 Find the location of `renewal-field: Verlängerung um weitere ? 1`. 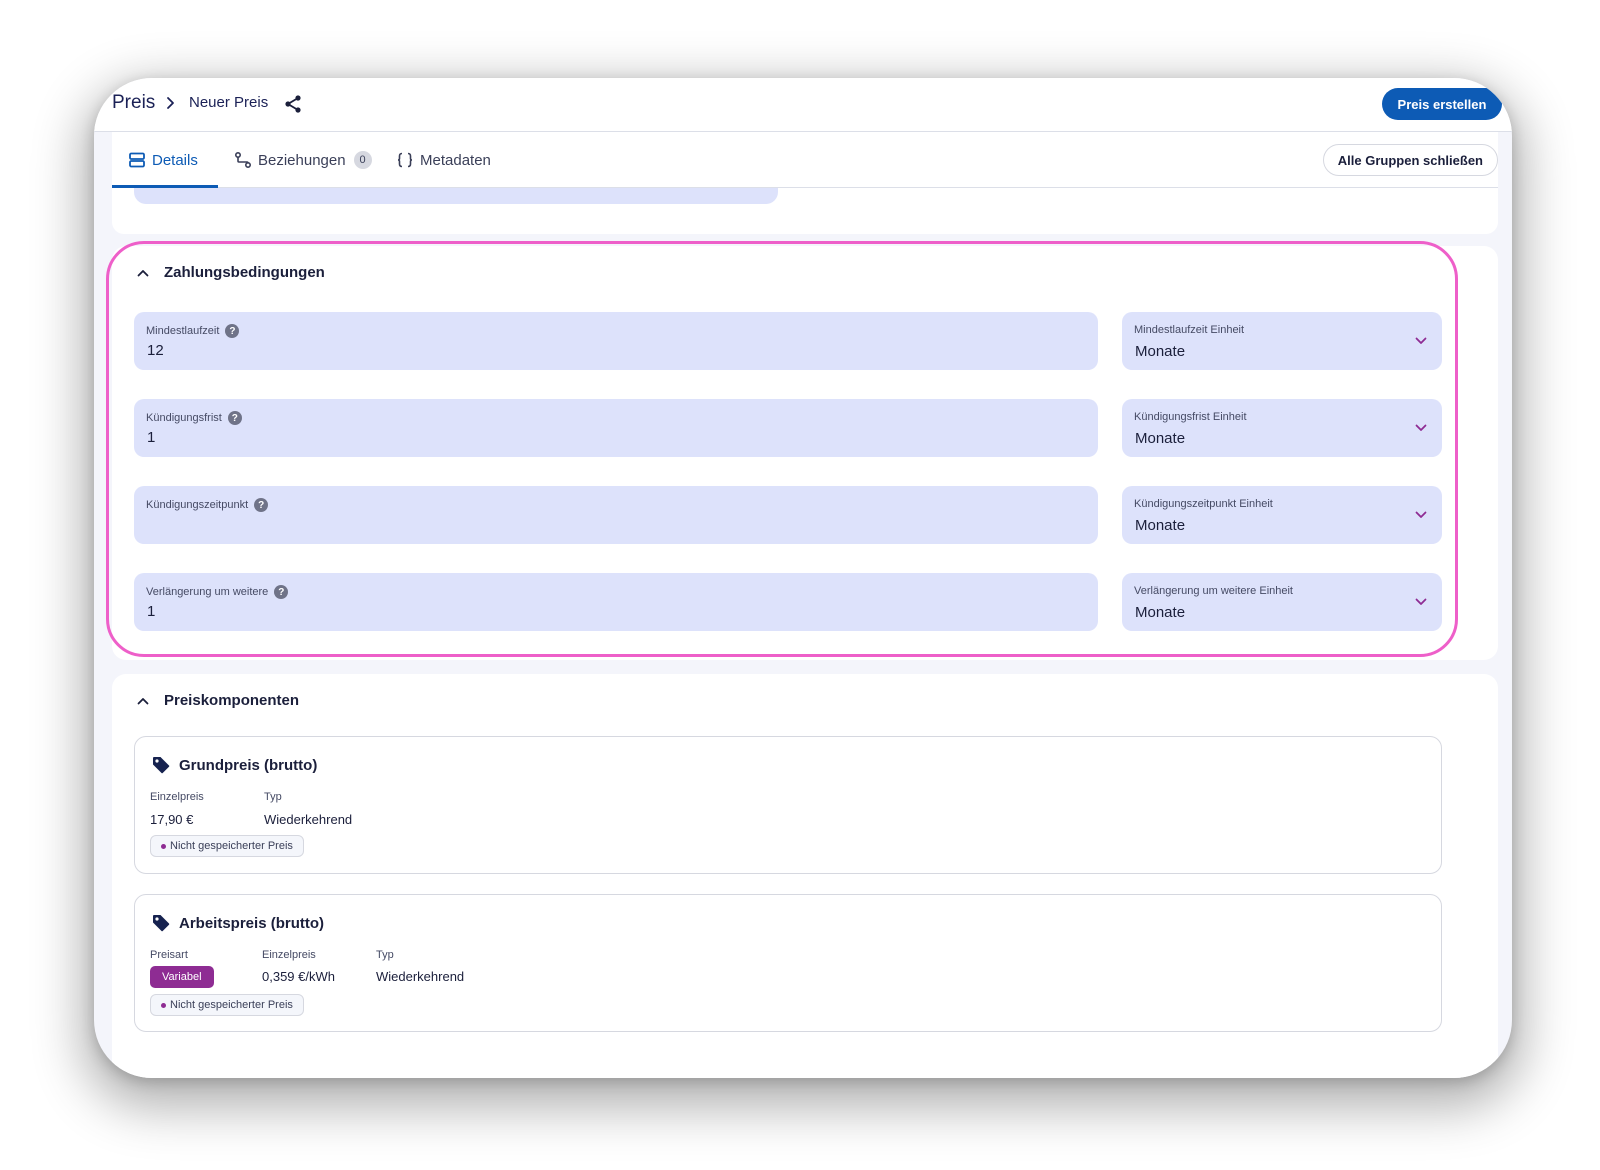

renewal-field: Verlängerung um weitere ? 1 is located at coordinates (616, 602).